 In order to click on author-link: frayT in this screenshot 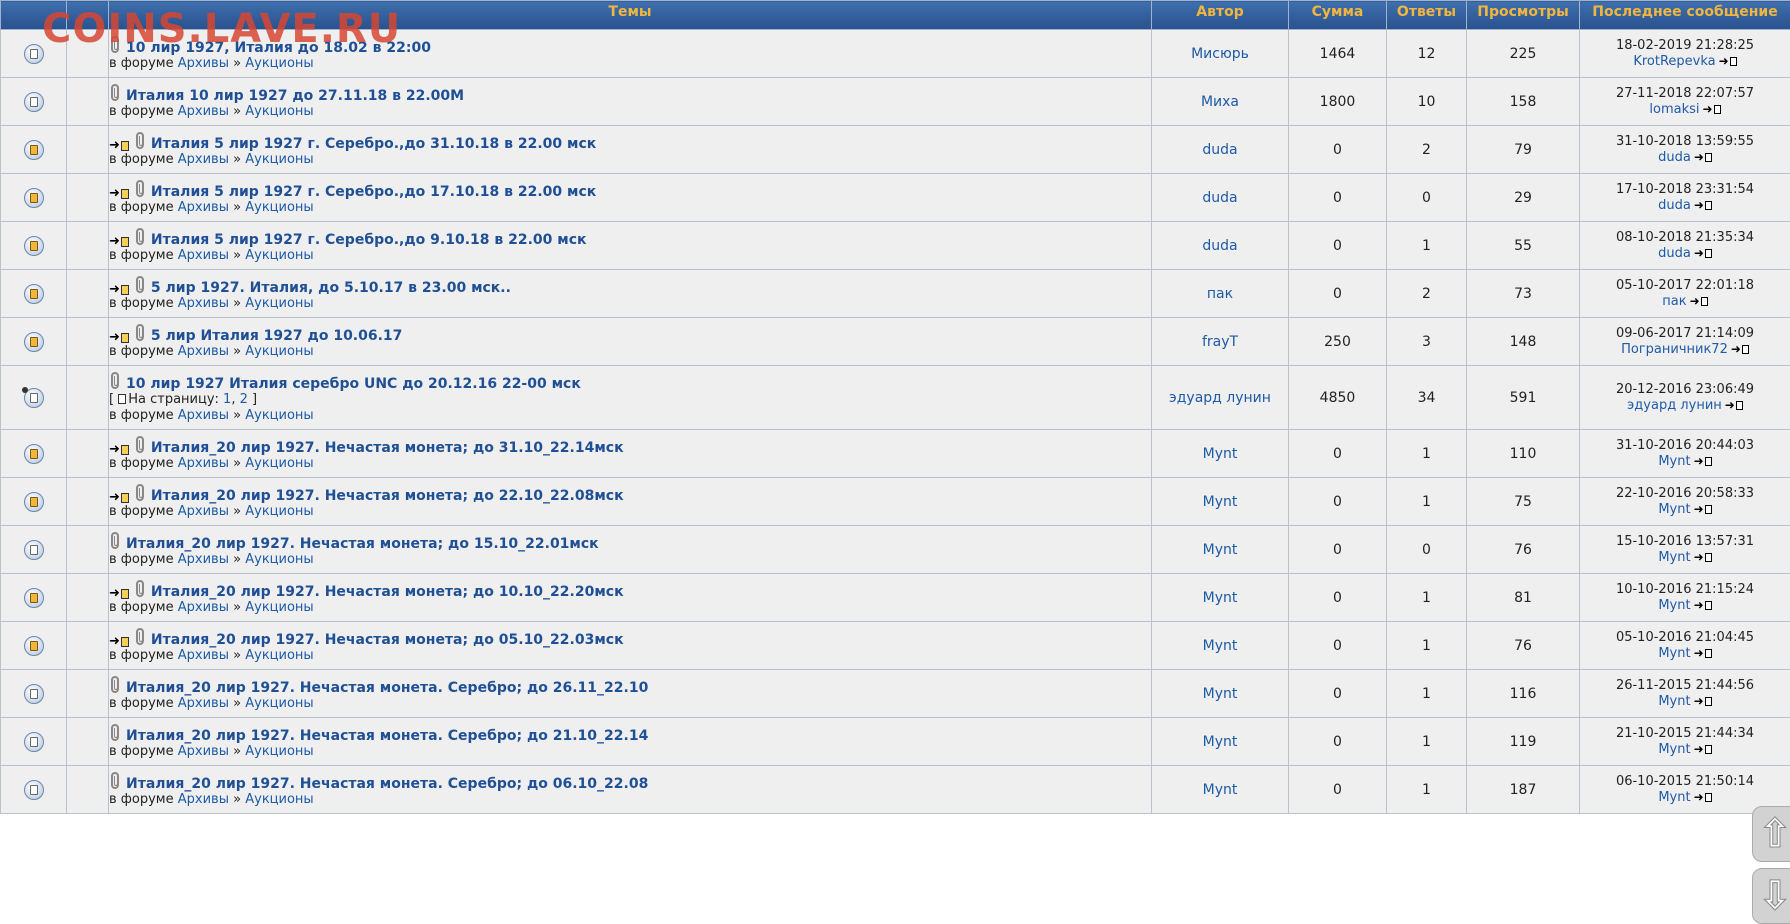, I will do `click(1220, 342)`.